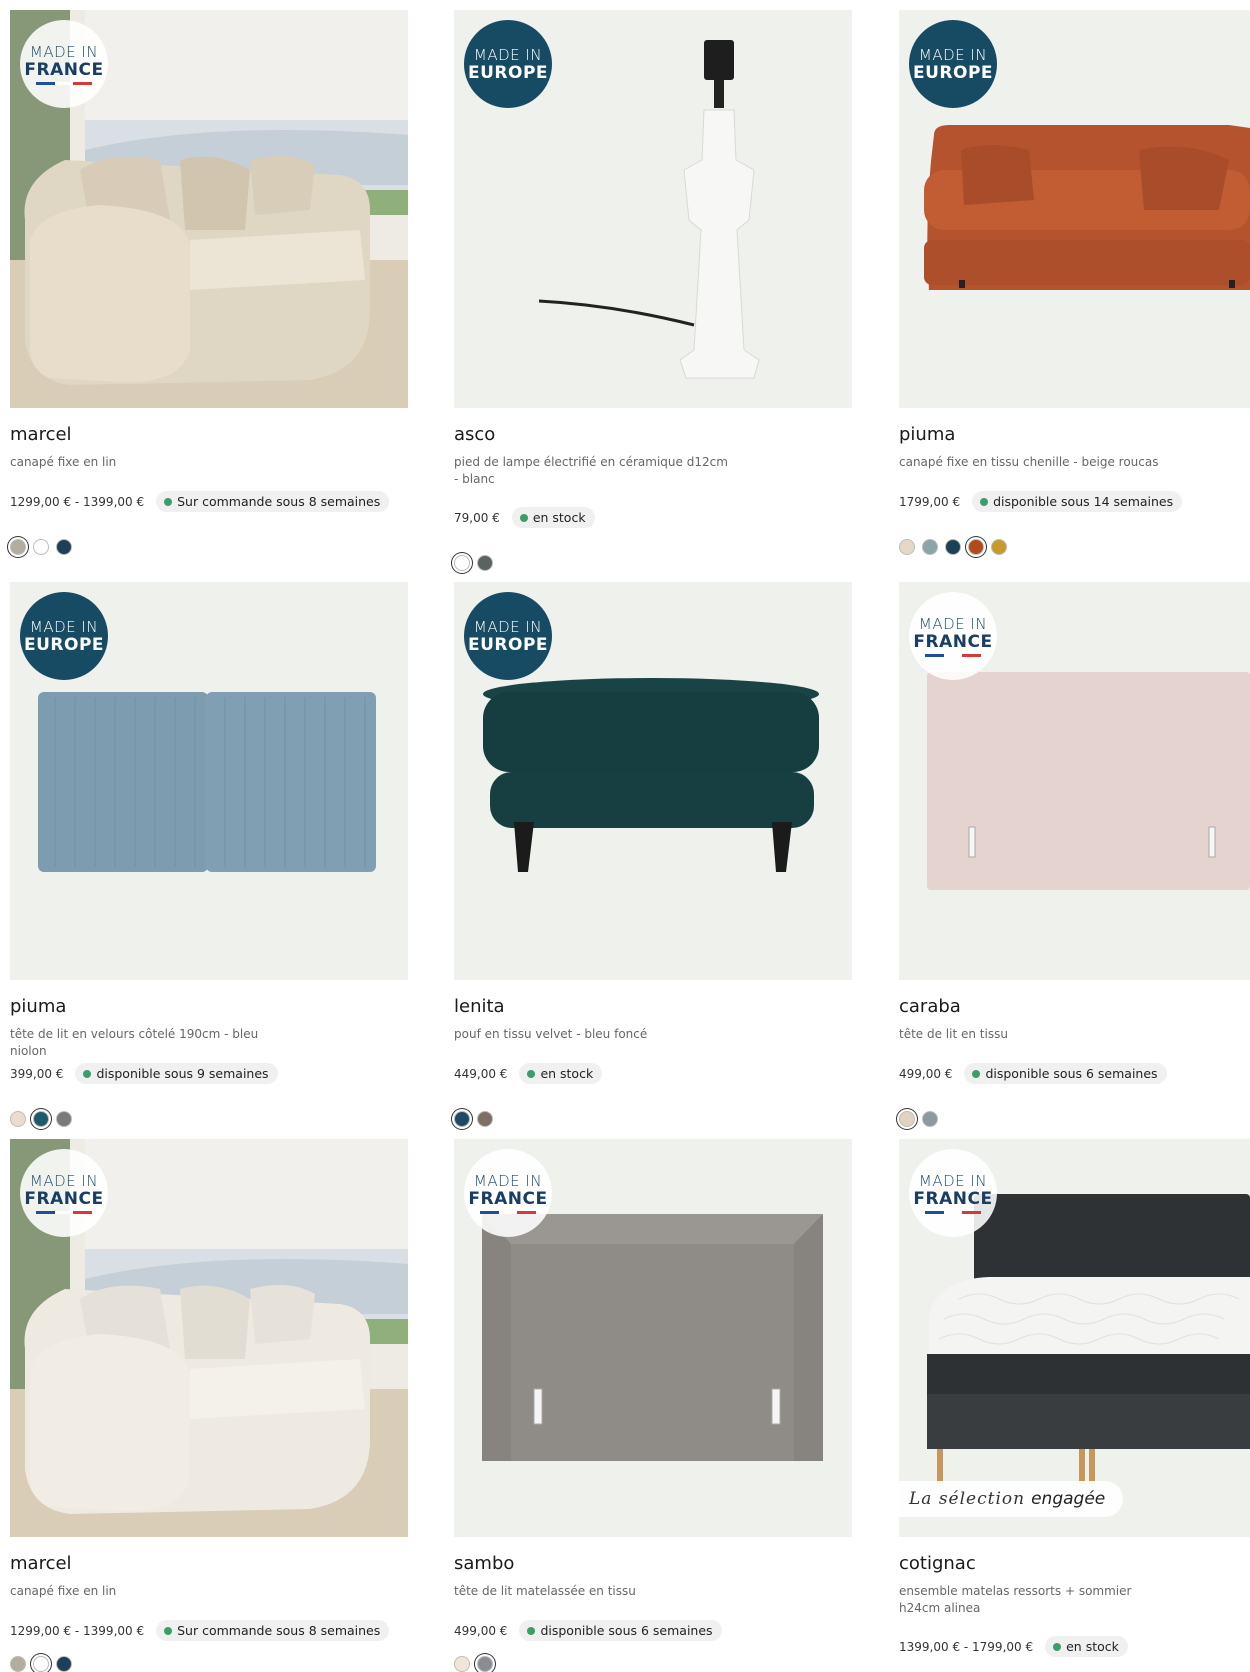 Image resolution: width=1250 pixels, height=1672 pixels. What do you see at coordinates (545, 1591) in the screenshot?
I see `product-description: tête de lit matelassée en tissu` at bounding box center [545, 1591].